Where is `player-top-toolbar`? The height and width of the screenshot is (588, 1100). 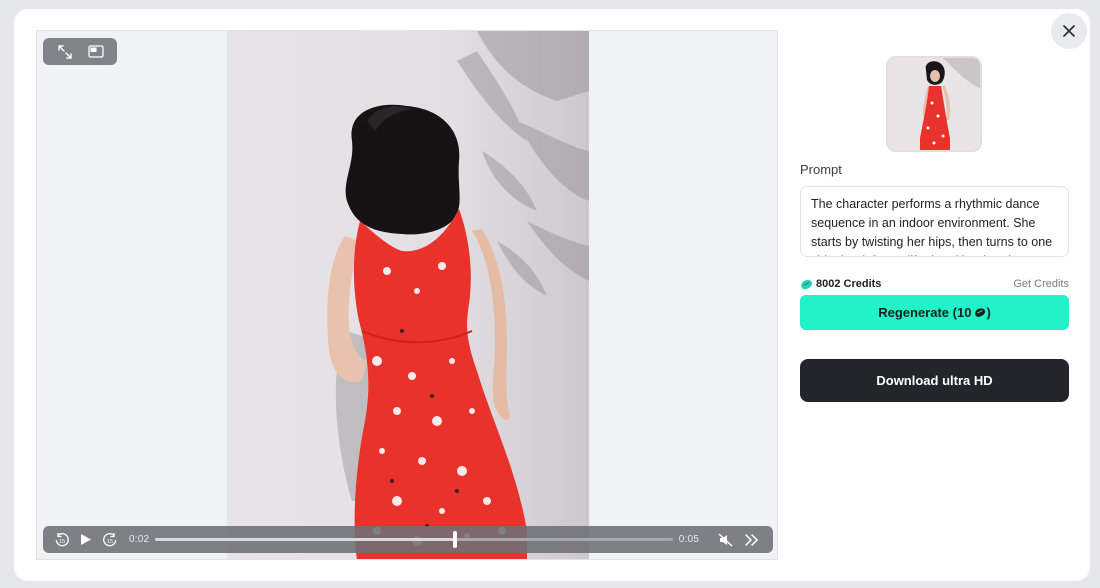 player-top-toolbar is located at coordinates (80, 51).